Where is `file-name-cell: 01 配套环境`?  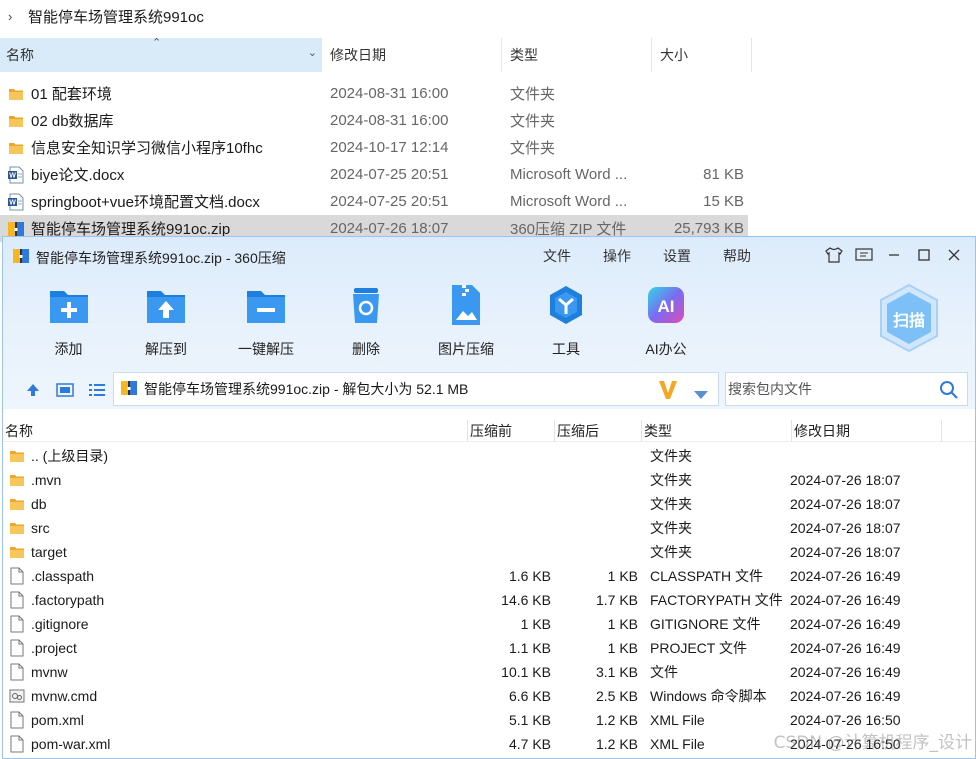 file-name-cell: 01 配套环境 is located at coordinates (165, 93).